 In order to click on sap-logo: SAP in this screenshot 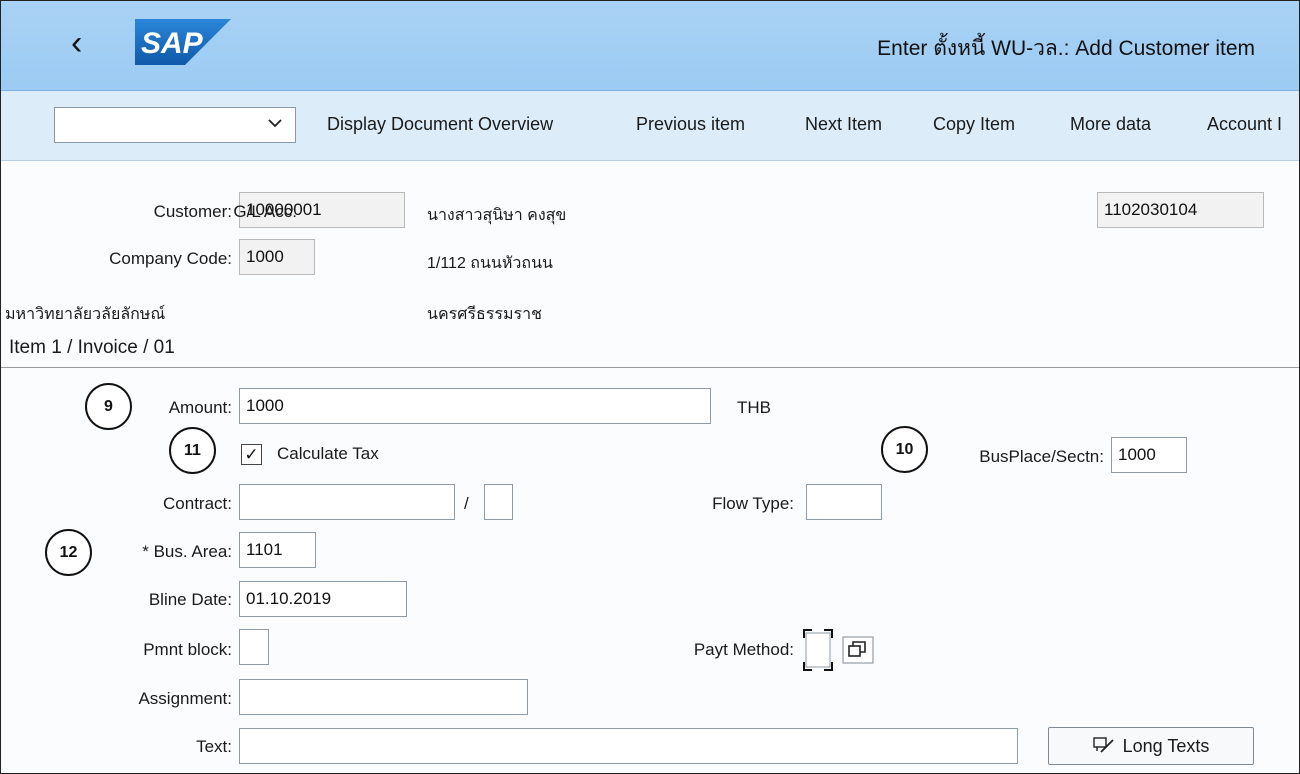, I will do `click(183, 42)`.